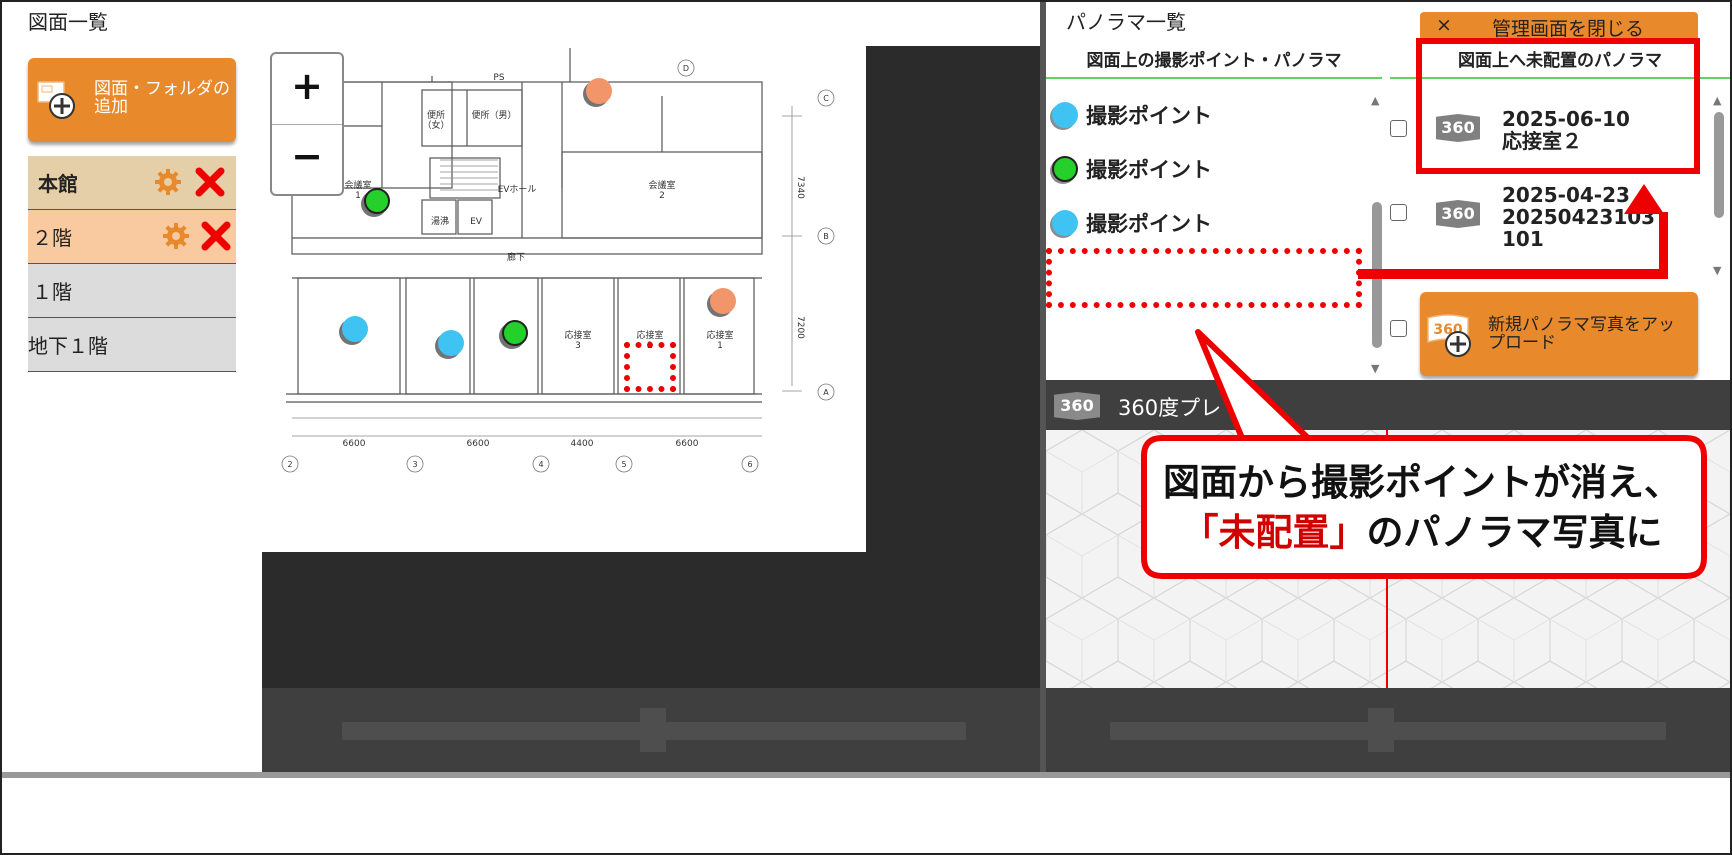  I want to click on upload-panorama-label: 新規パノラマ写真をアップロード, so click(1581, 334).